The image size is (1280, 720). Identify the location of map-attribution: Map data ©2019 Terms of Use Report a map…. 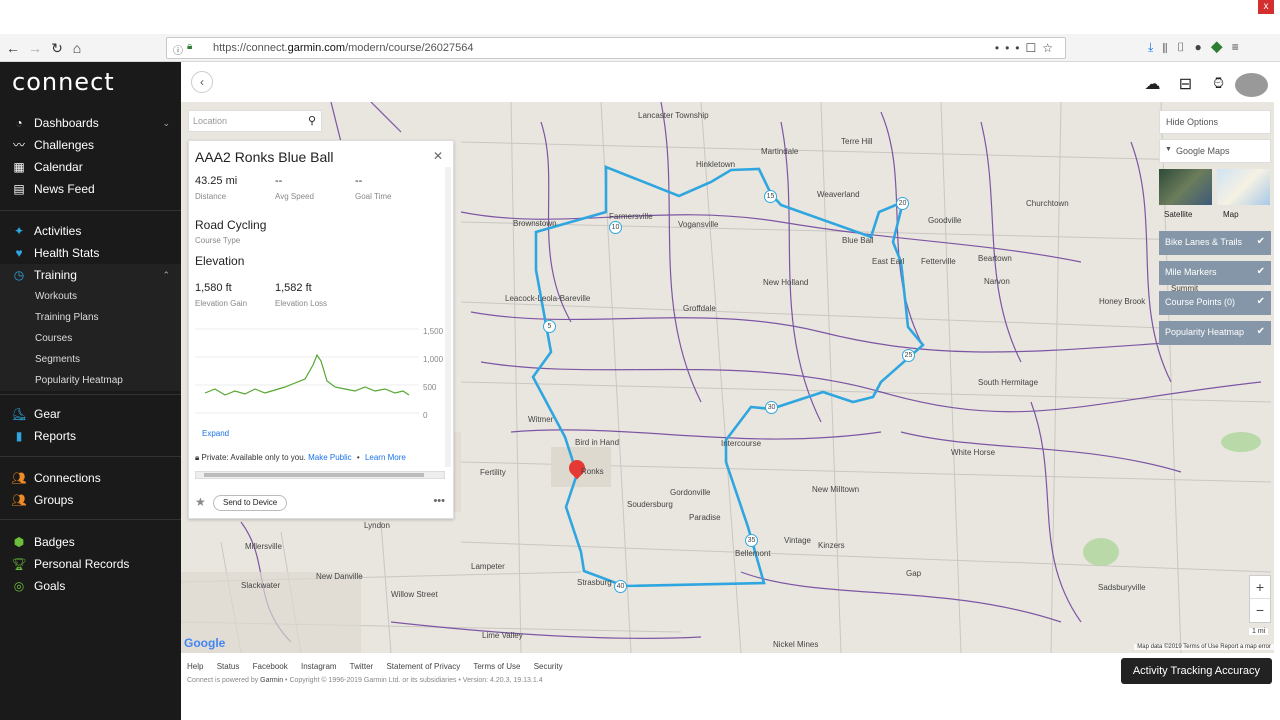
(1204, 647).